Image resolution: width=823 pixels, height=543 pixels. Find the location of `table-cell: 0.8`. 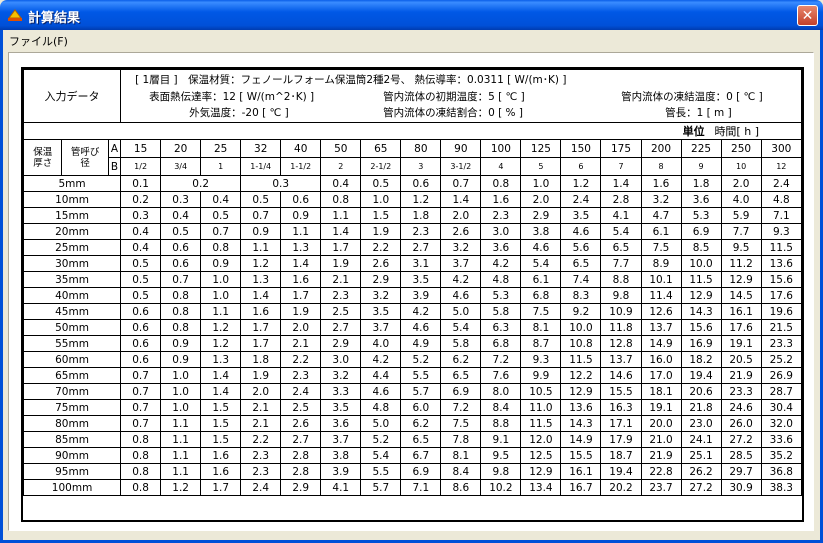

table-cell: 0.8 is located at coordinates (141, 487).